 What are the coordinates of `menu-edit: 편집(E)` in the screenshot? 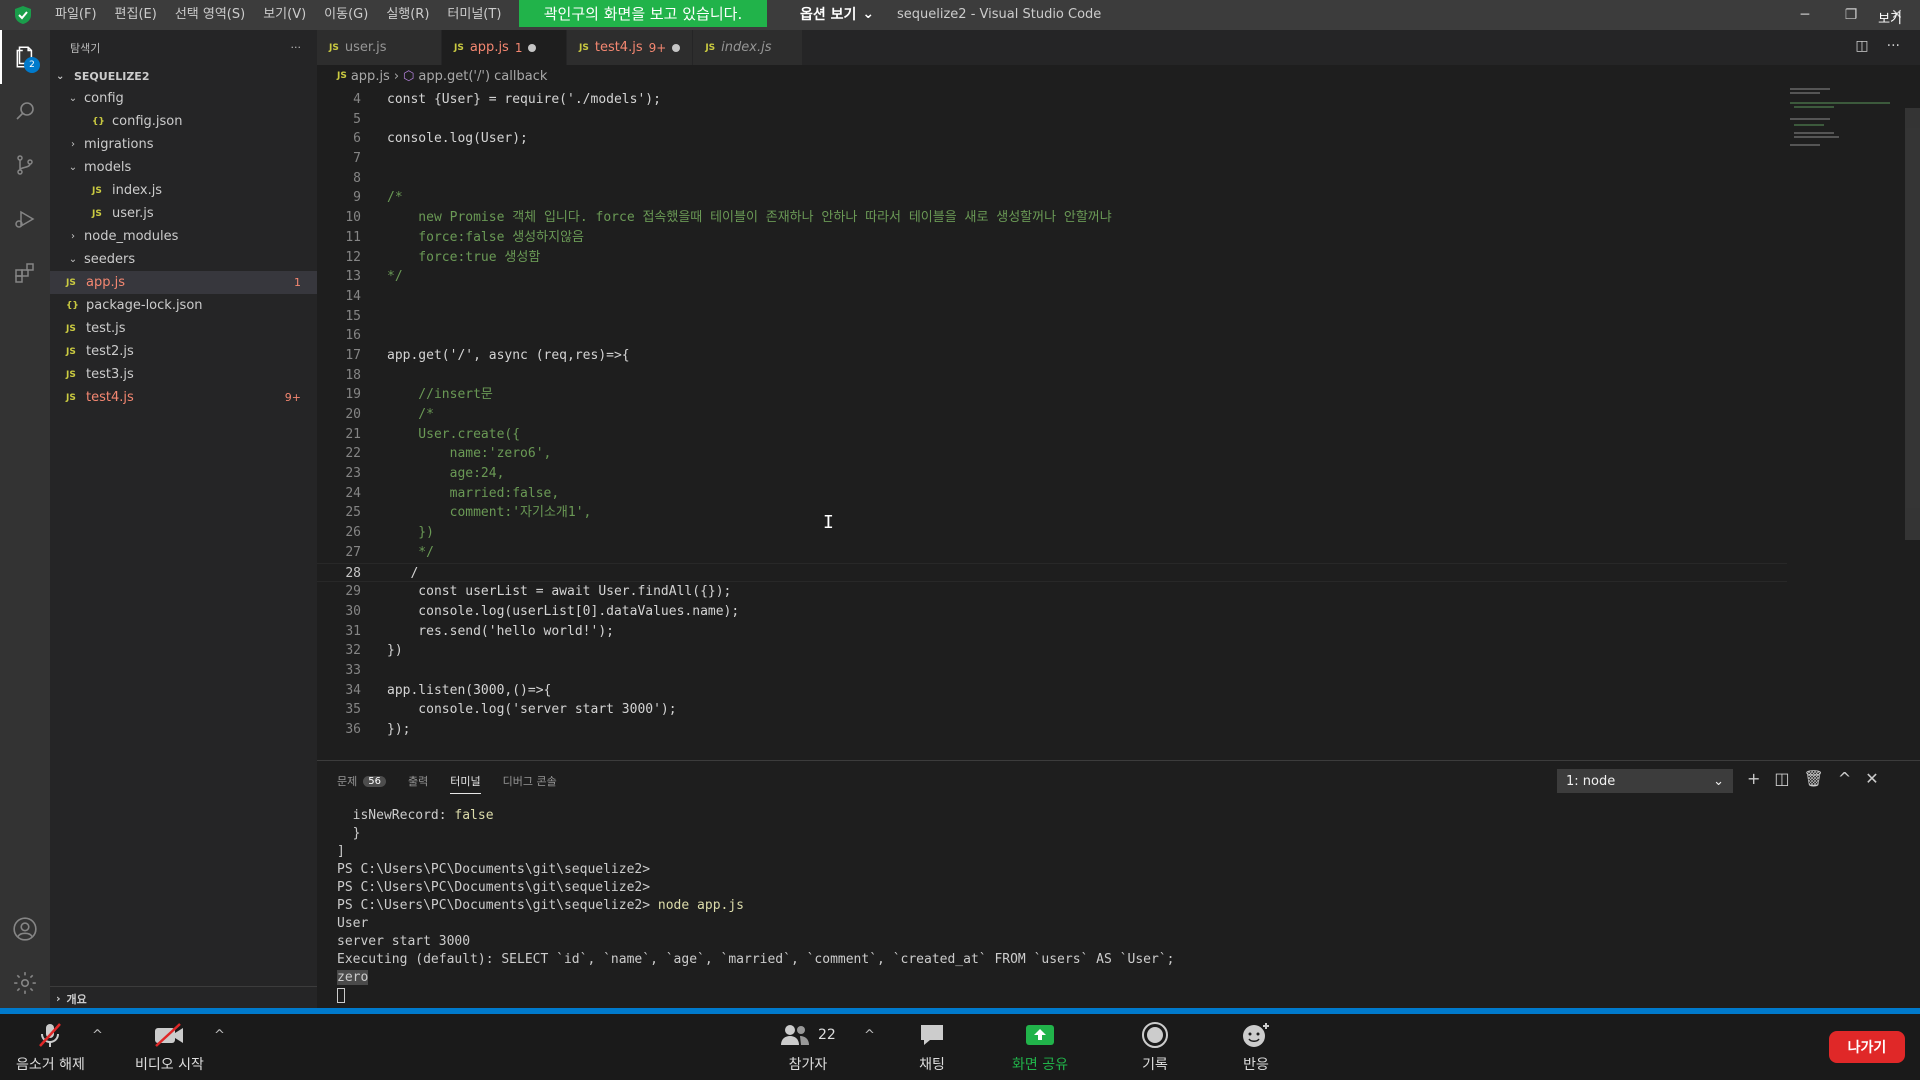 It's located at (136, 15).